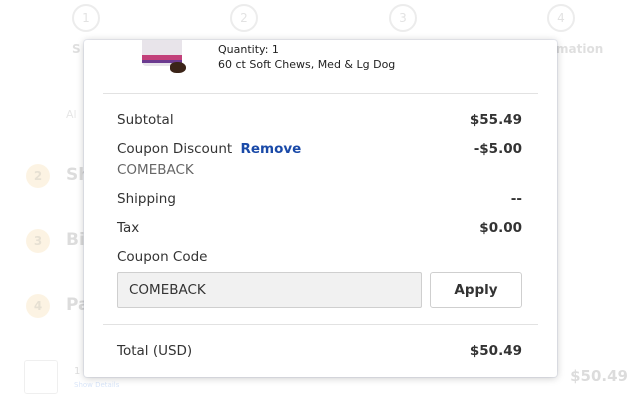  What do you see at coordinates (307, 64) in the screenshot?
I see `product-name: 60 ct Soft Chews, Med & Lg Dog` at bounding box center [307, 64].